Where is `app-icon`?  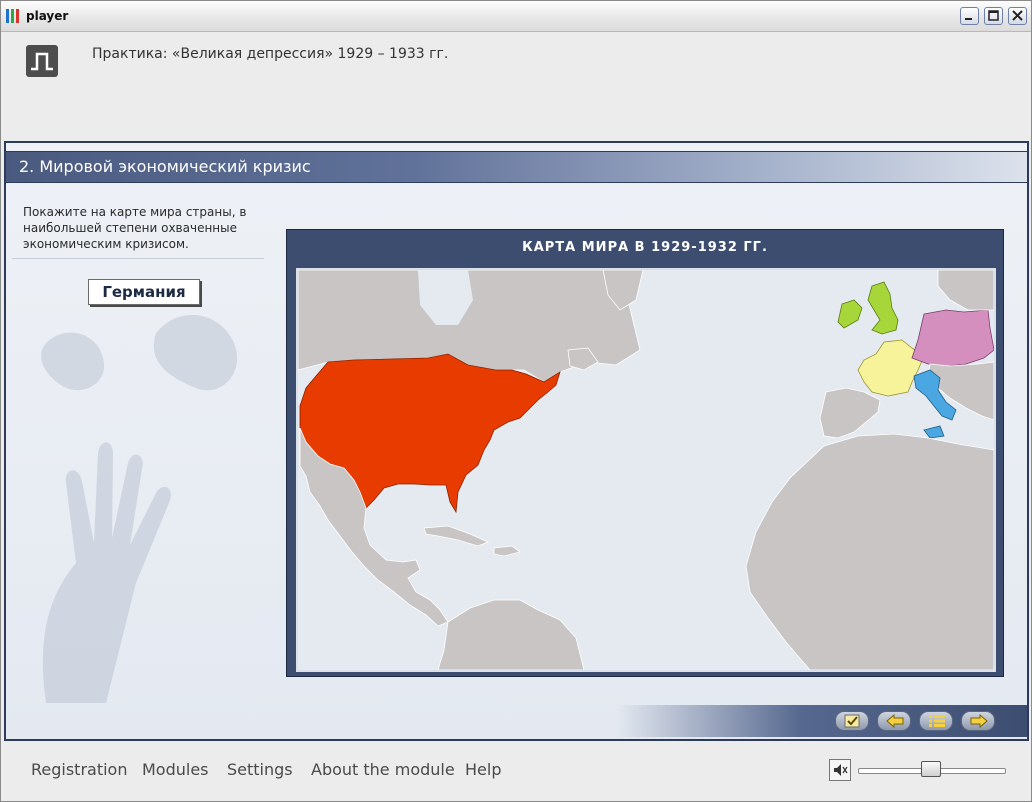 app-icon is located at coordinates (14, 16).